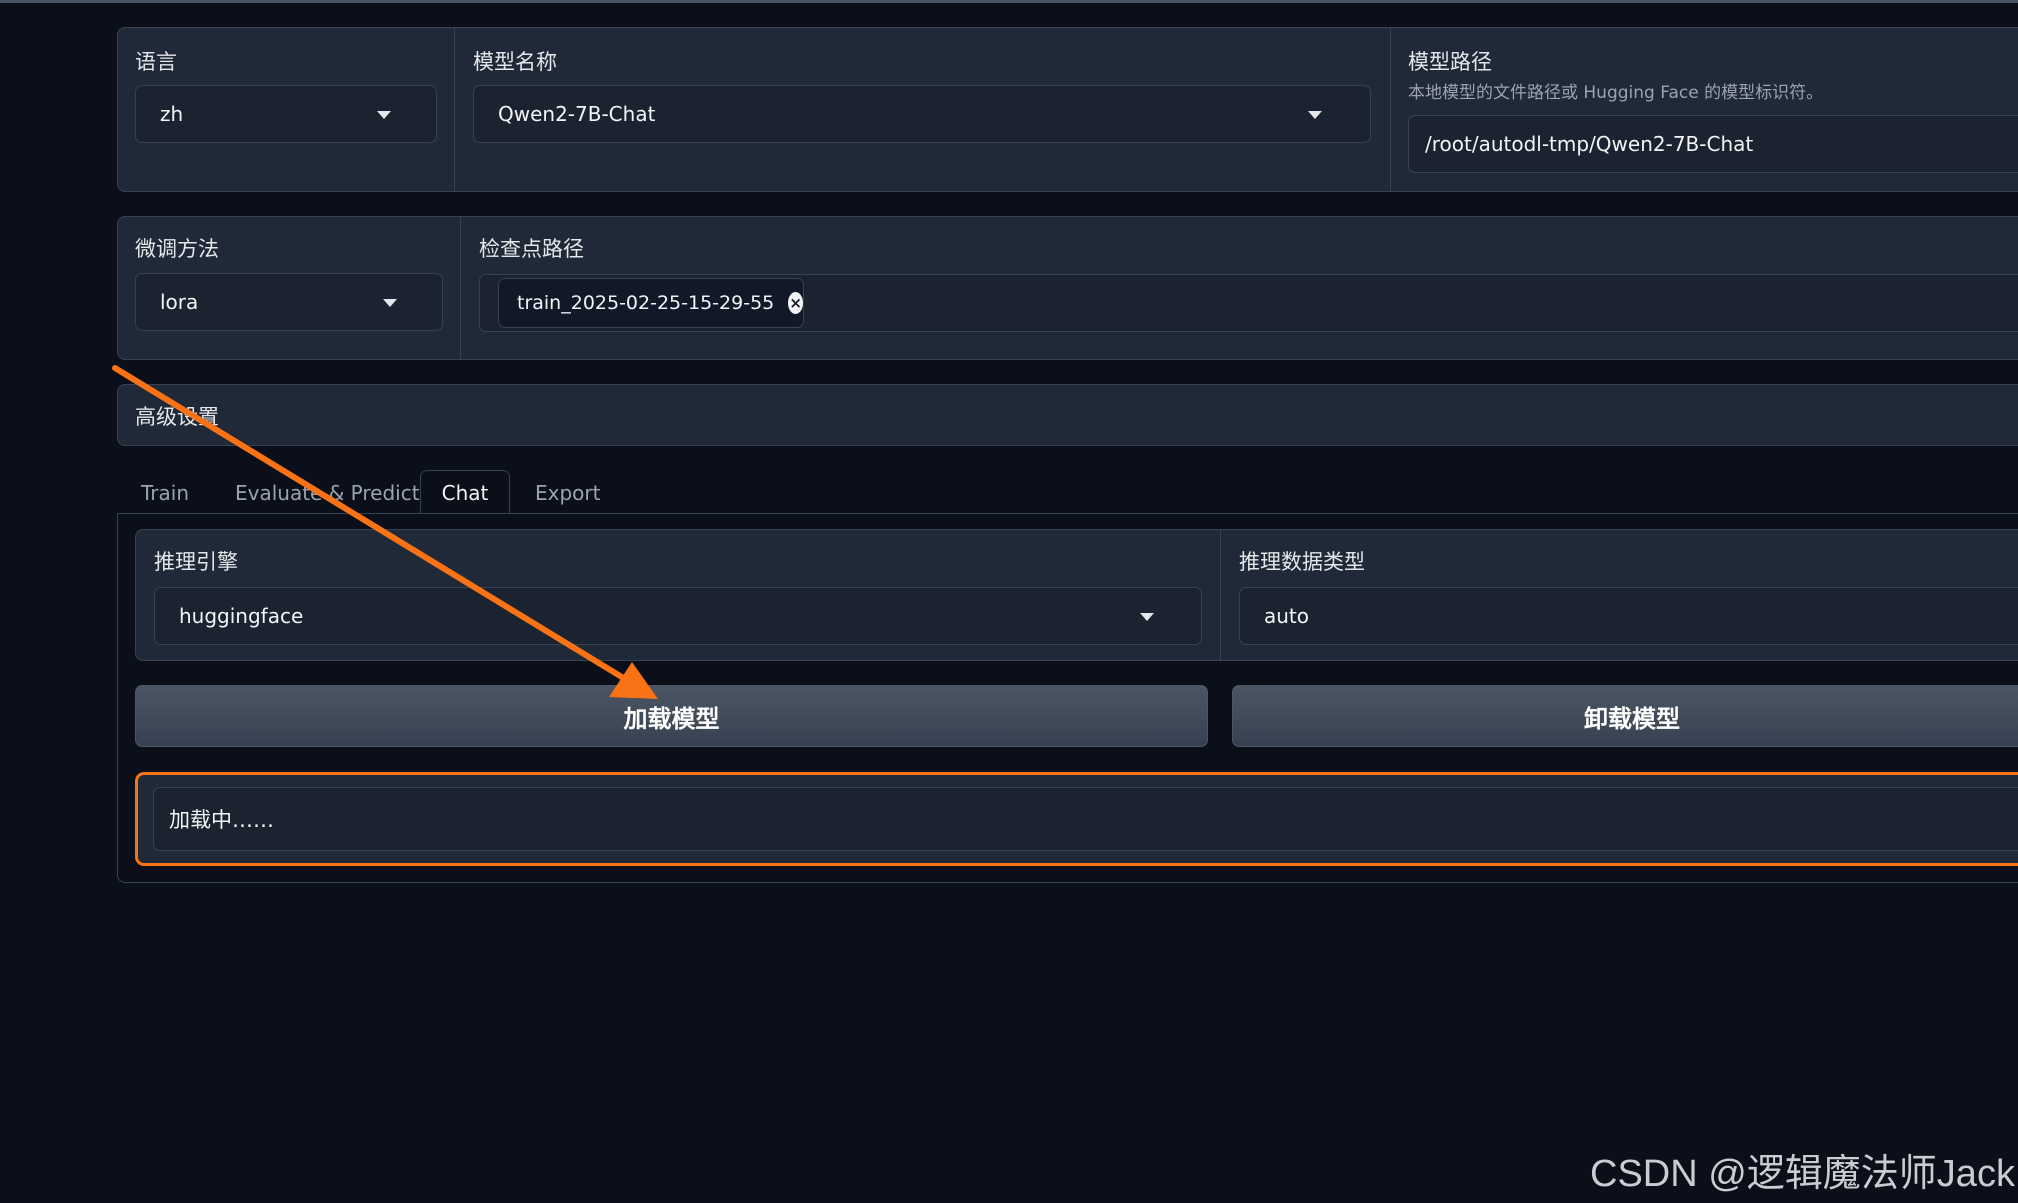  I want to click on checkpoint-chip-label: train_2025-02-25-15-29-55, so click(646, 303).